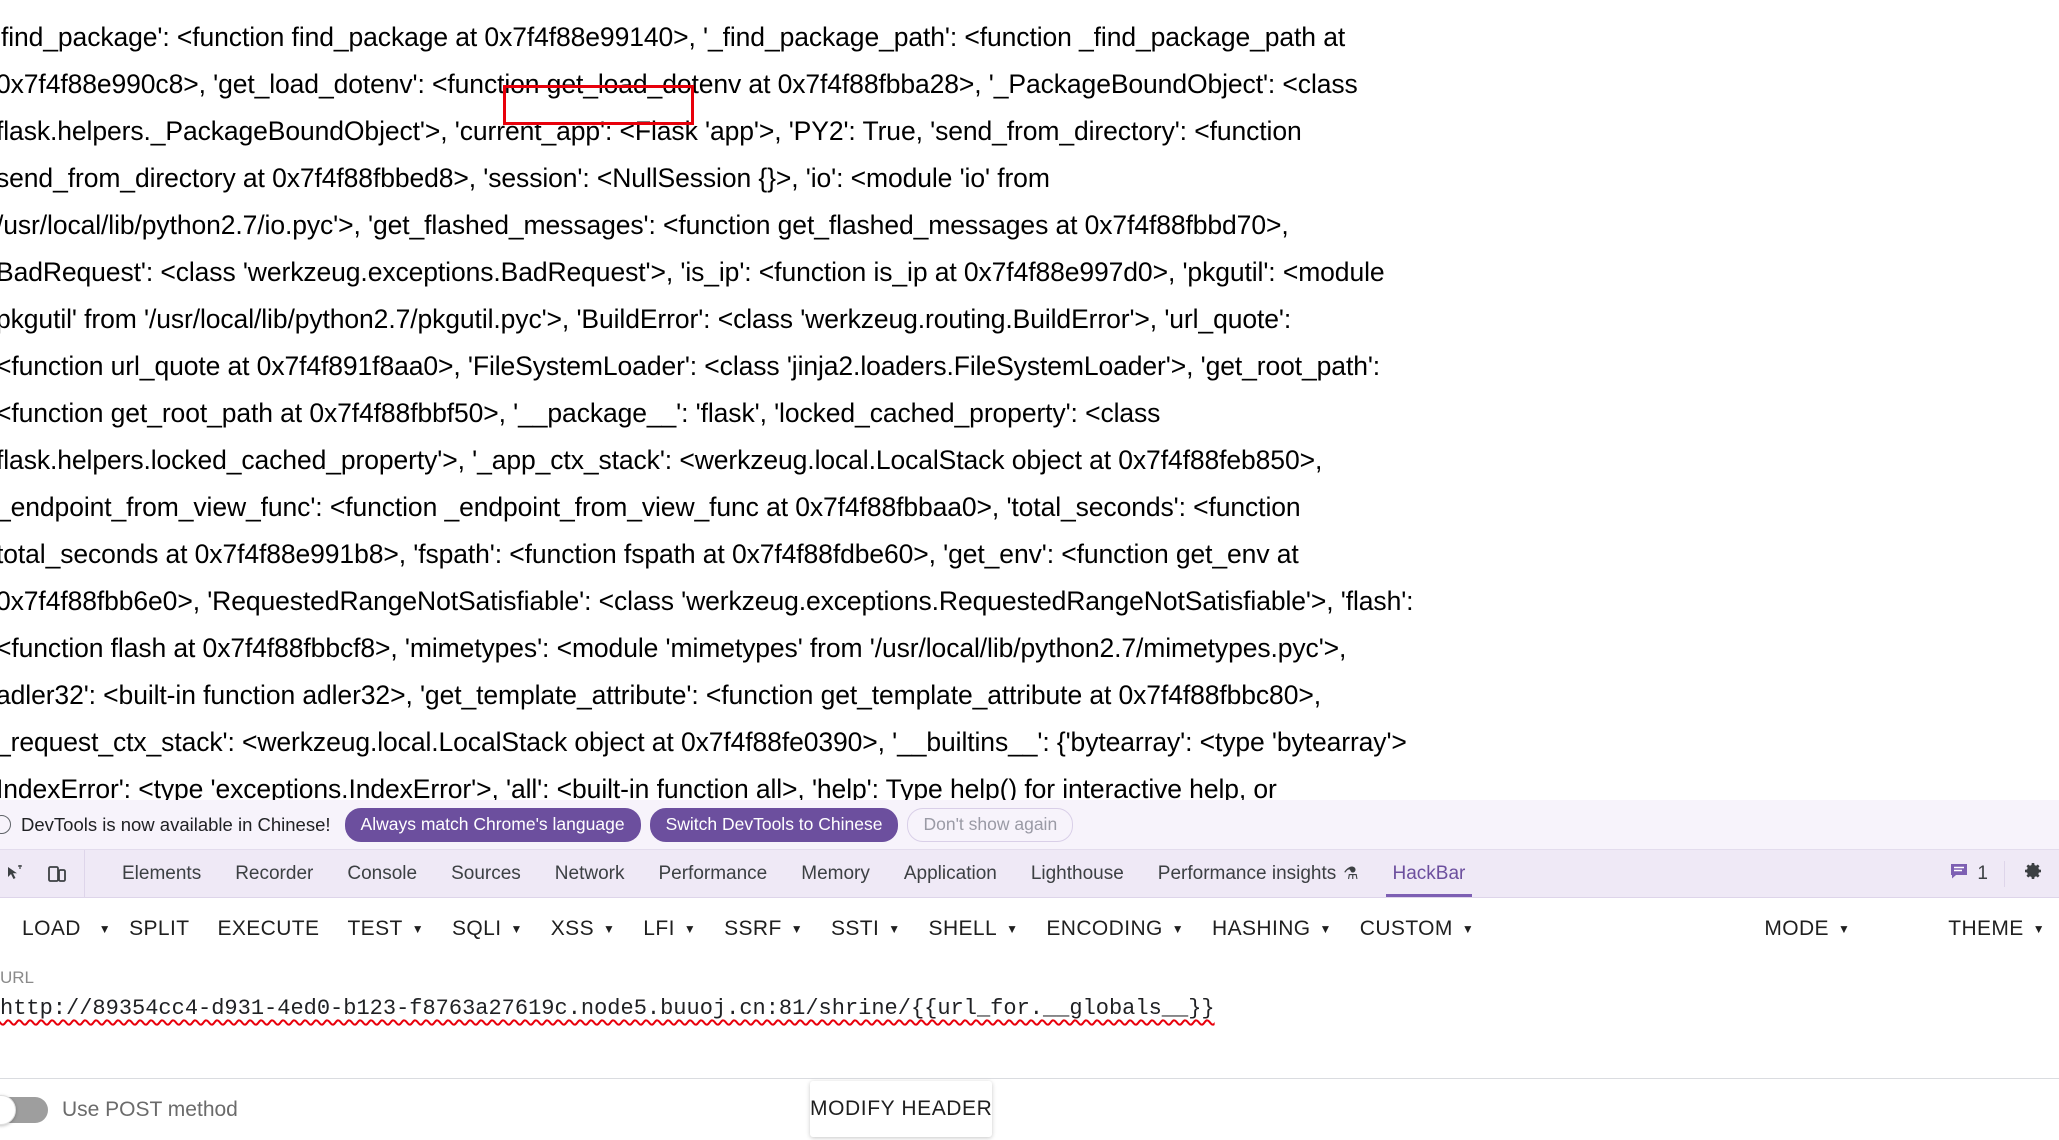 This screenshot has width=2059, height=1140. I want to click on test-button: TEST ▼, so click(385, 929).